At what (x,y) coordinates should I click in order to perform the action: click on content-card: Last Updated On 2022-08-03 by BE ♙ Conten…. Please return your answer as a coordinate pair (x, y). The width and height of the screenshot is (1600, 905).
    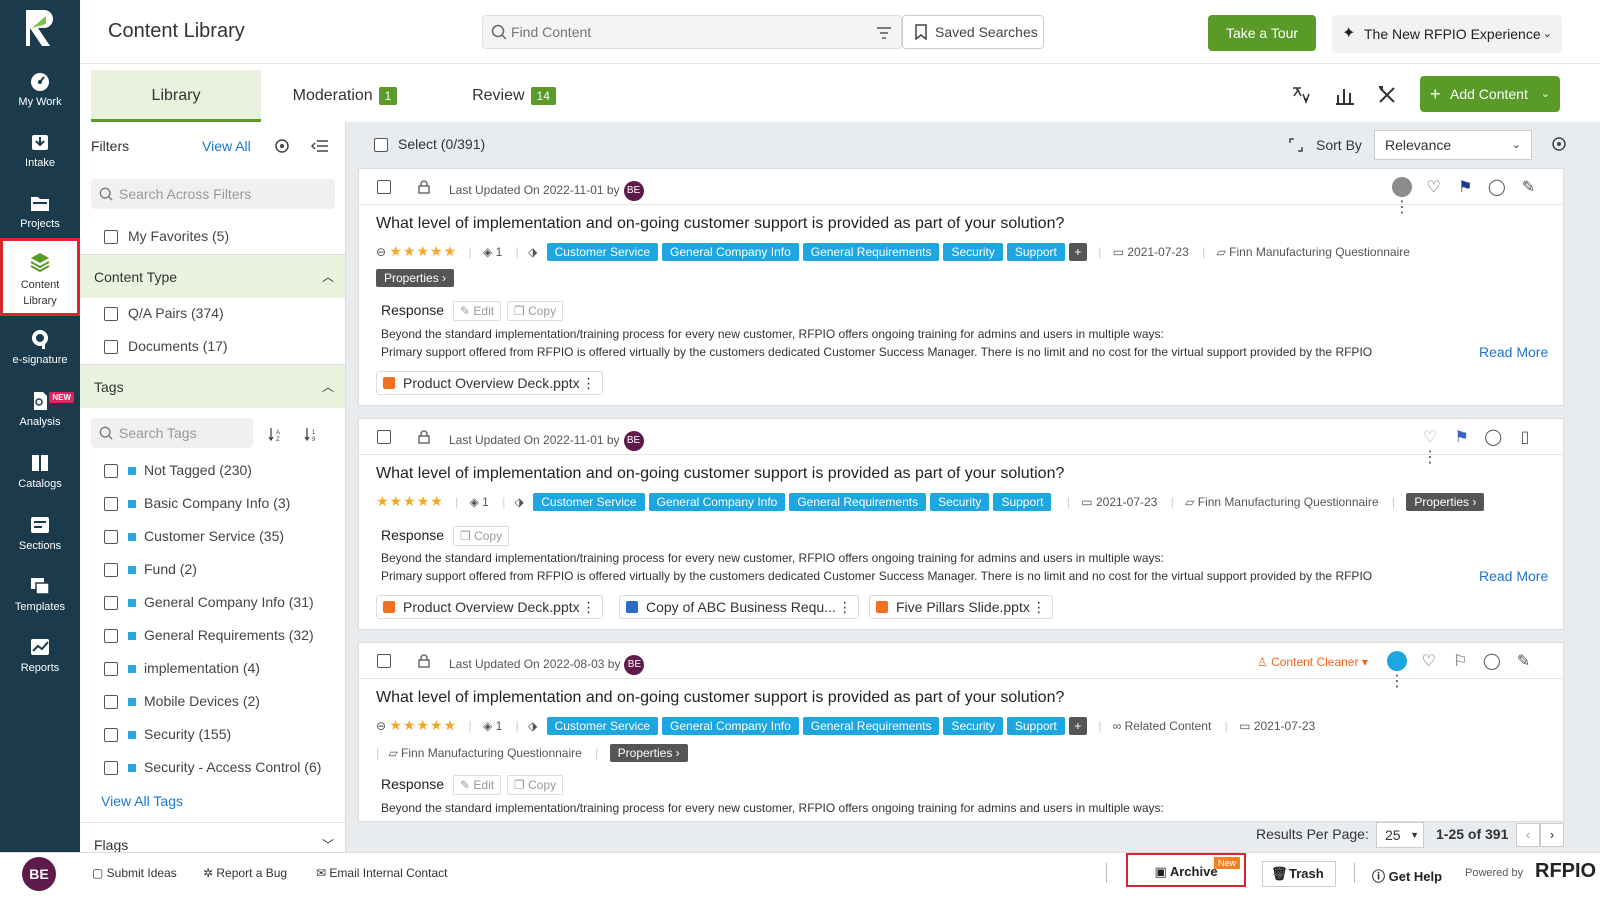
    Looking at the image, I should click on (961, 732).